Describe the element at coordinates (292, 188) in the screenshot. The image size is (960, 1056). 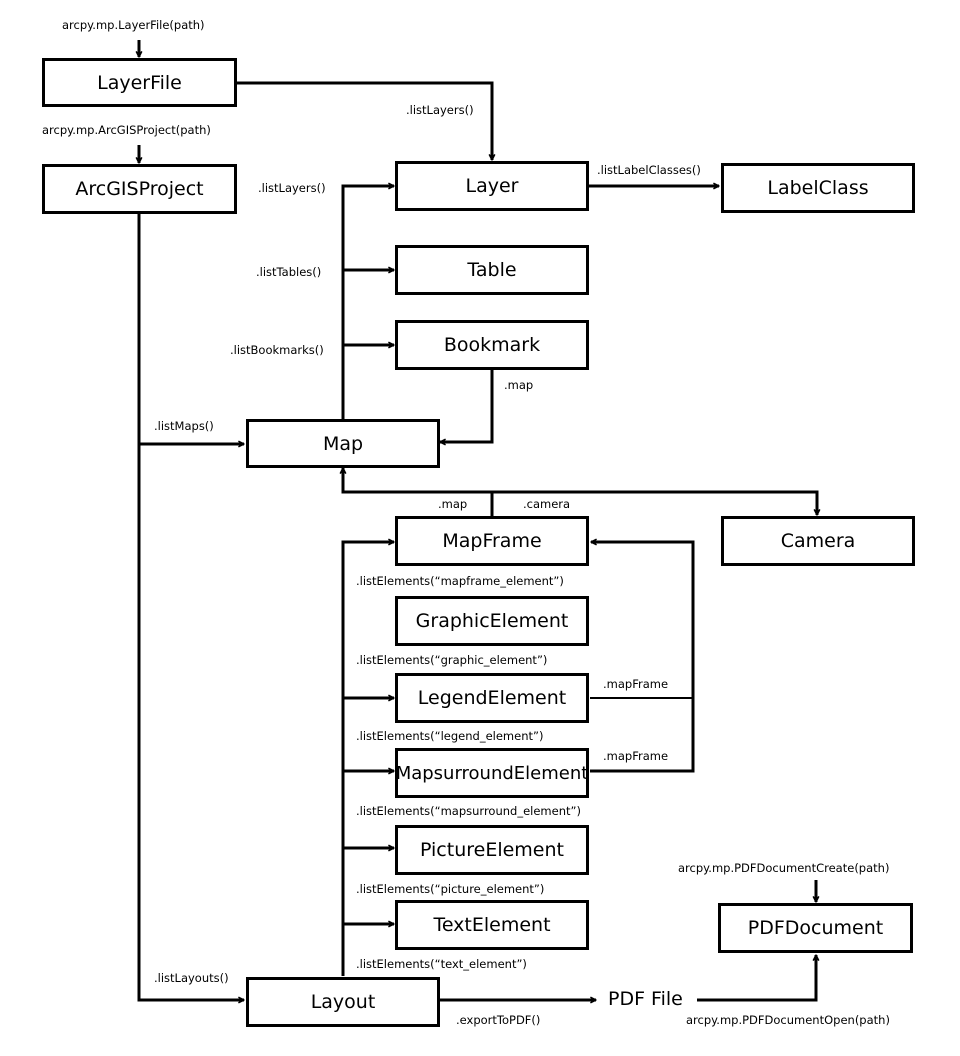
I see `label-map-listlayers: .listLayers()` at that location.